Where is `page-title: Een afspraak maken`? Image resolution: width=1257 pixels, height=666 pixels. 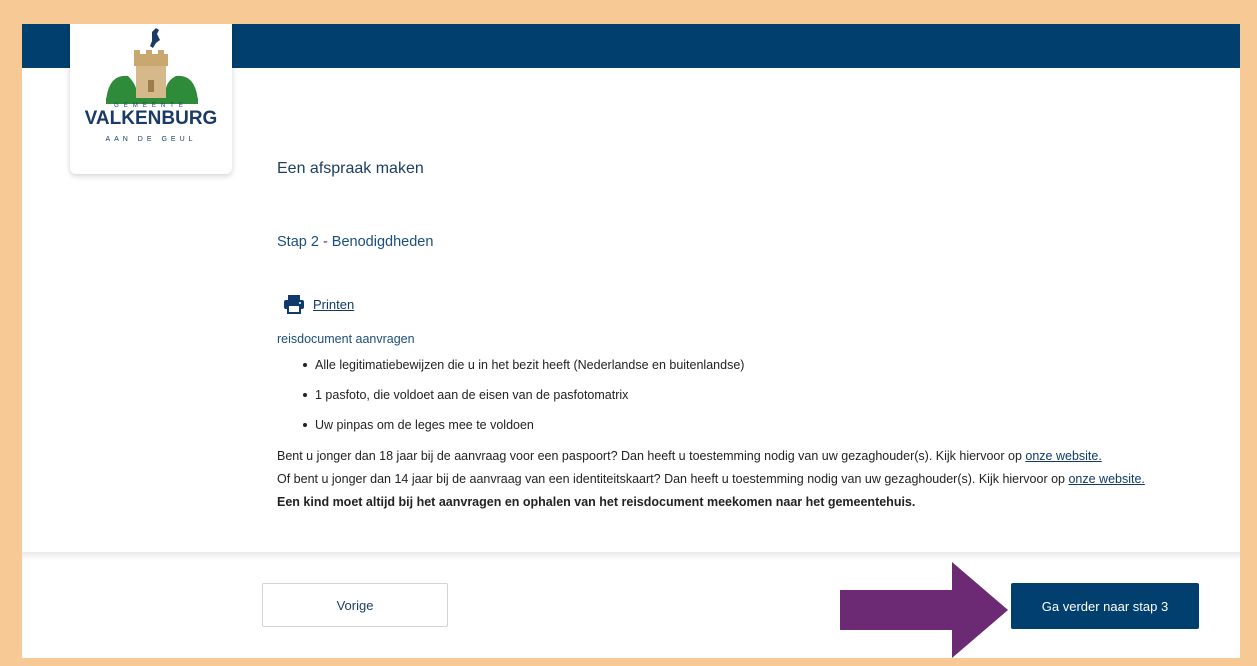
page-title: Een afspraak maken is located at coordinates (350, 168).